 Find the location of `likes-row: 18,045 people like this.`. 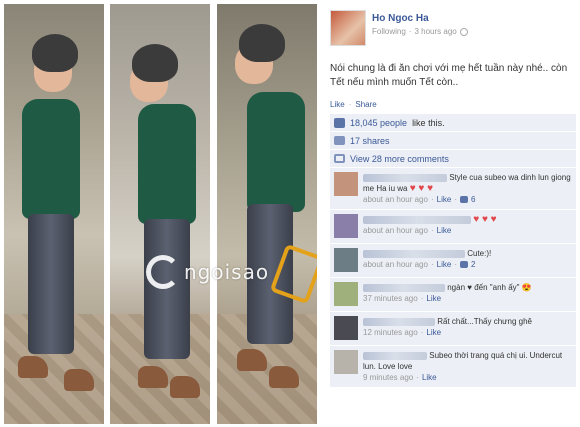

likes-row: 18,045 people like this. is located at coordinates (453, 123).